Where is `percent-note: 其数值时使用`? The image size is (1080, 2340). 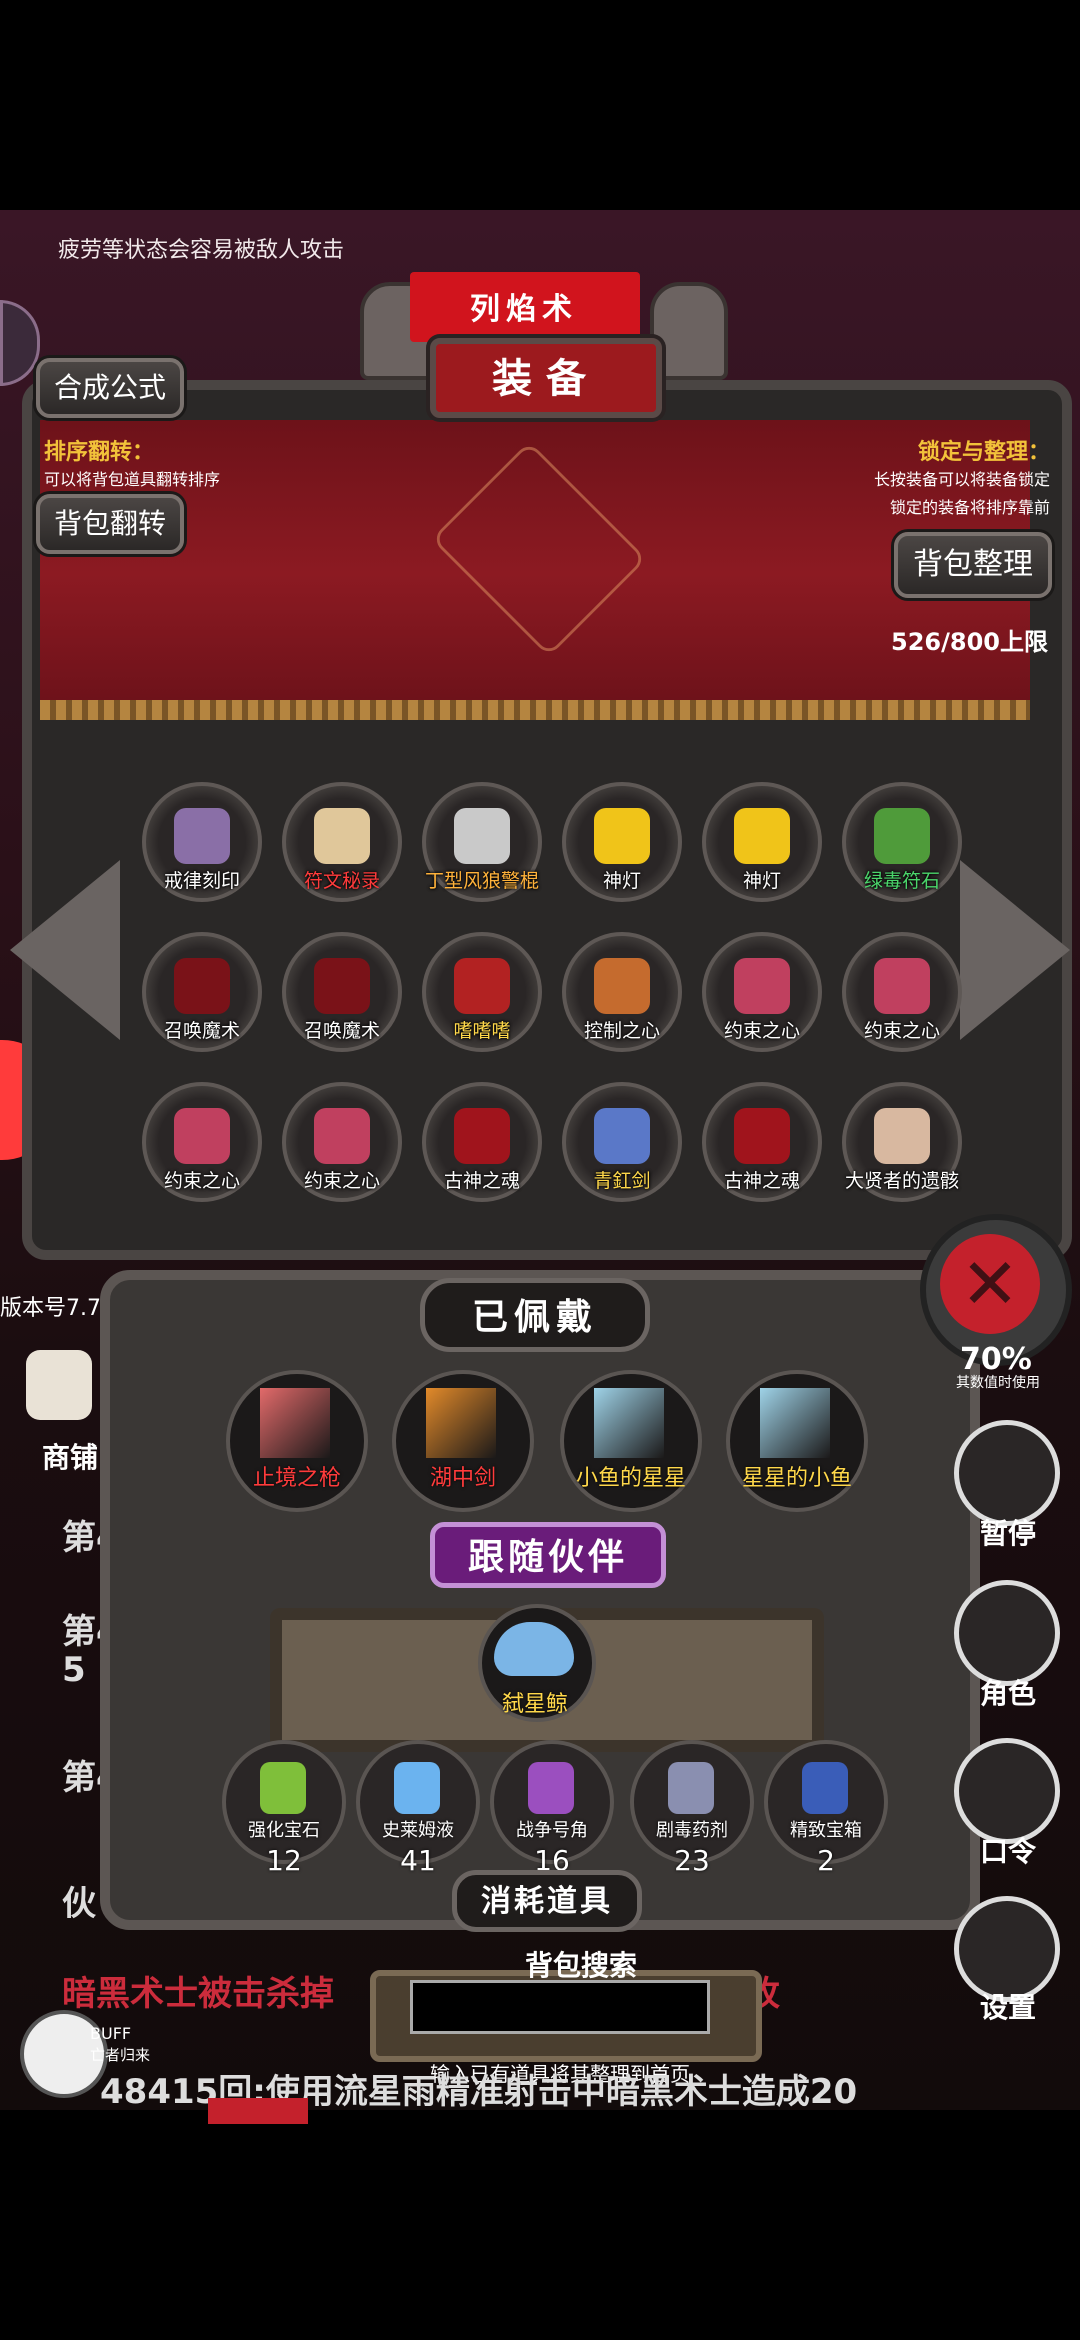 percent-note: 其数值时使用 is located at coordinates (998, 1383).